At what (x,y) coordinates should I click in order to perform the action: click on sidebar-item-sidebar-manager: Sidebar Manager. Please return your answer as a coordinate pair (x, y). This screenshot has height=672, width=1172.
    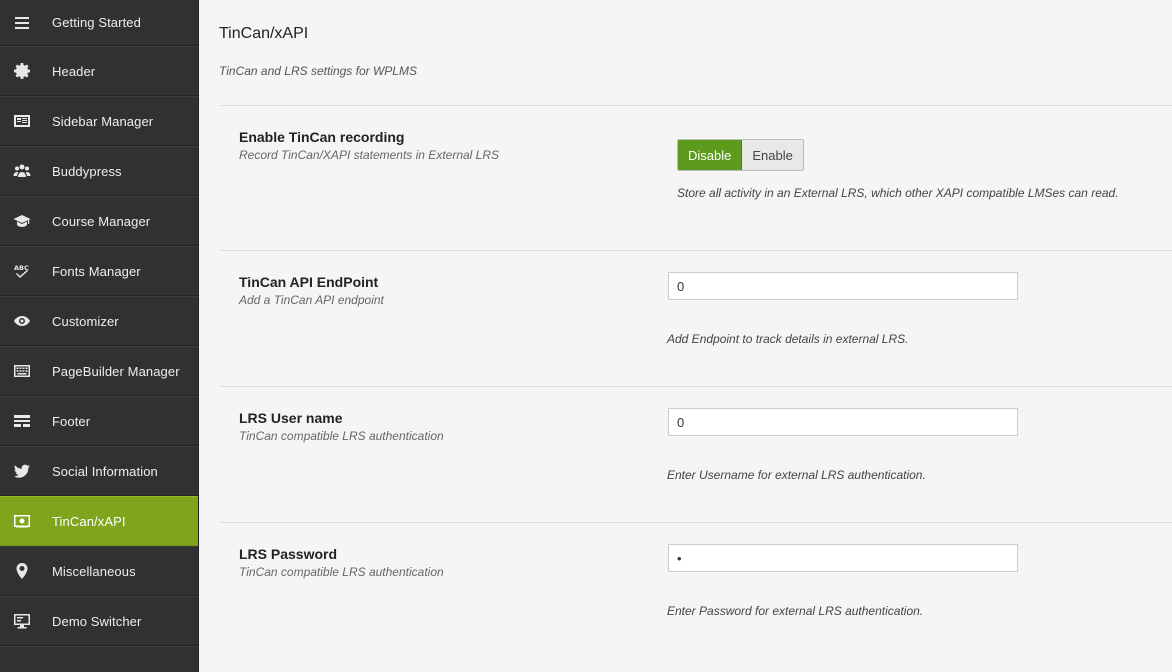
    Looking at the image, I should click on (99, 121).